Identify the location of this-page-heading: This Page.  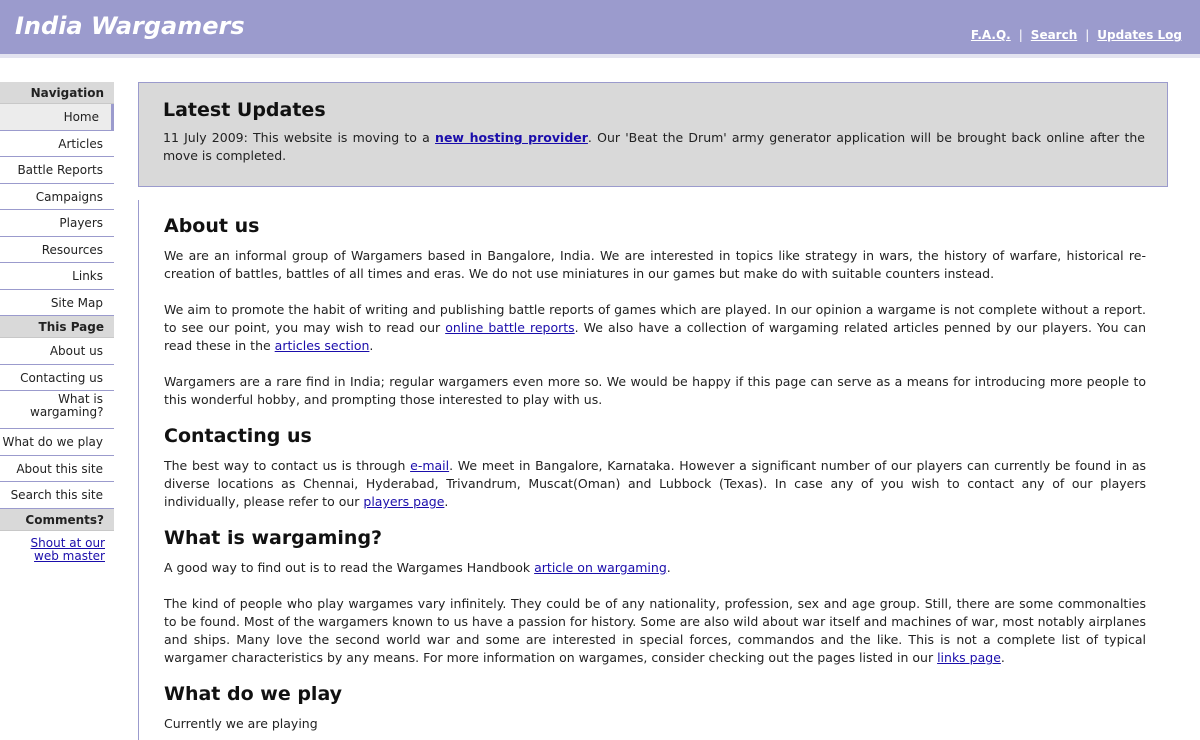
(57, 327).